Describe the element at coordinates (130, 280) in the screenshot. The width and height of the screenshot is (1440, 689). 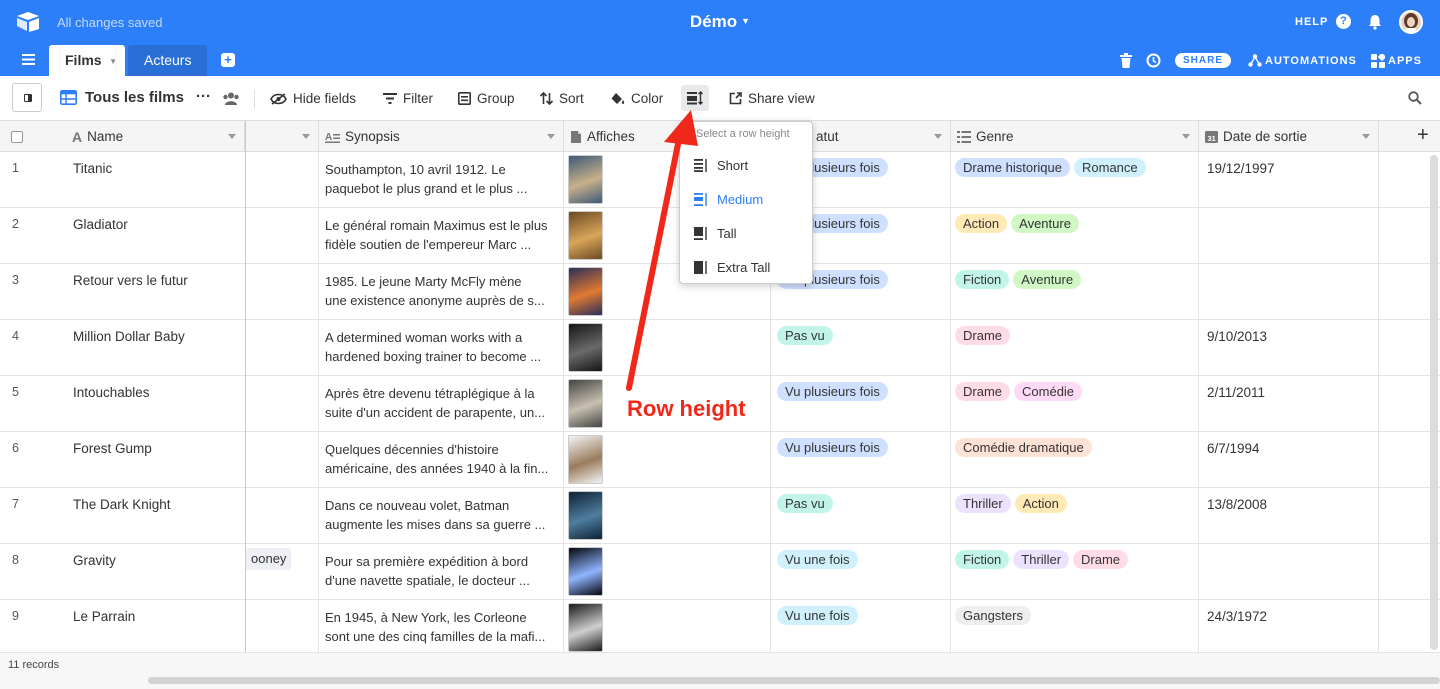
I see `cell-name: Retour vers le futur` at that location.